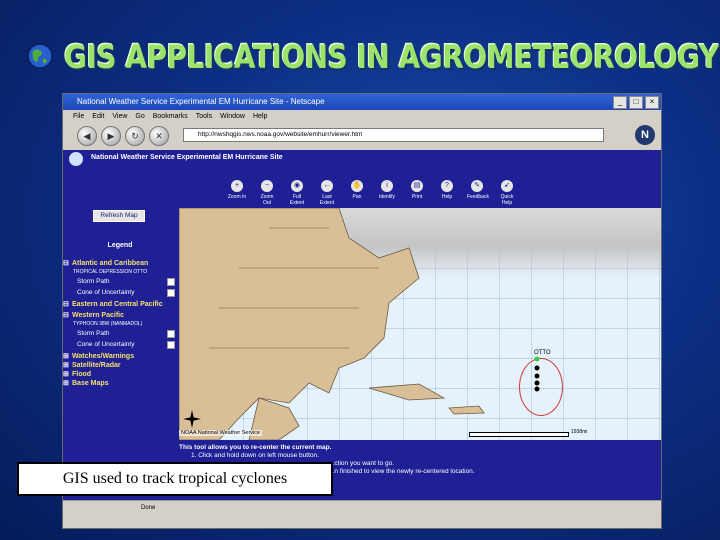 The width and height of the screenshot is (720, 540). What do you see at coordinates (237, 197) in the screenshot?
I see `tool-label: Zoom In` at bounding box center [237, 197].